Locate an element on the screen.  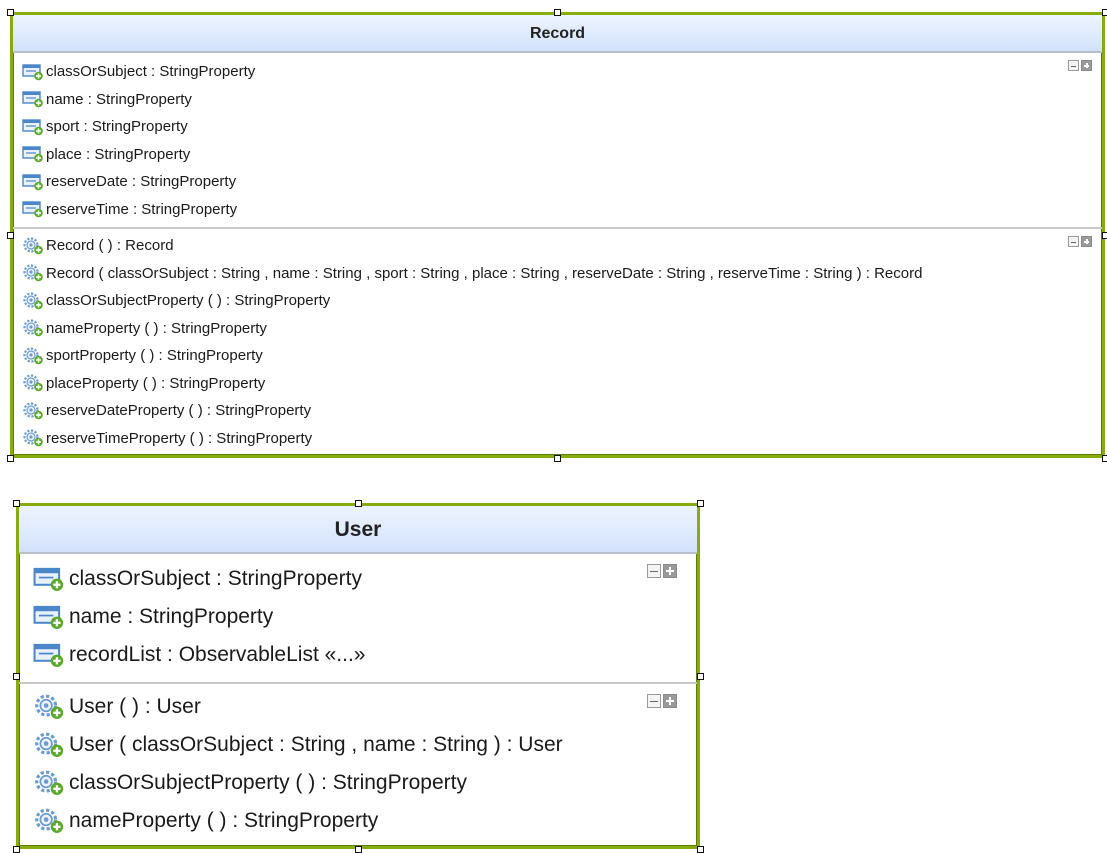
attribute-label: sport : StringProperty is located at coordinates (117, 126).